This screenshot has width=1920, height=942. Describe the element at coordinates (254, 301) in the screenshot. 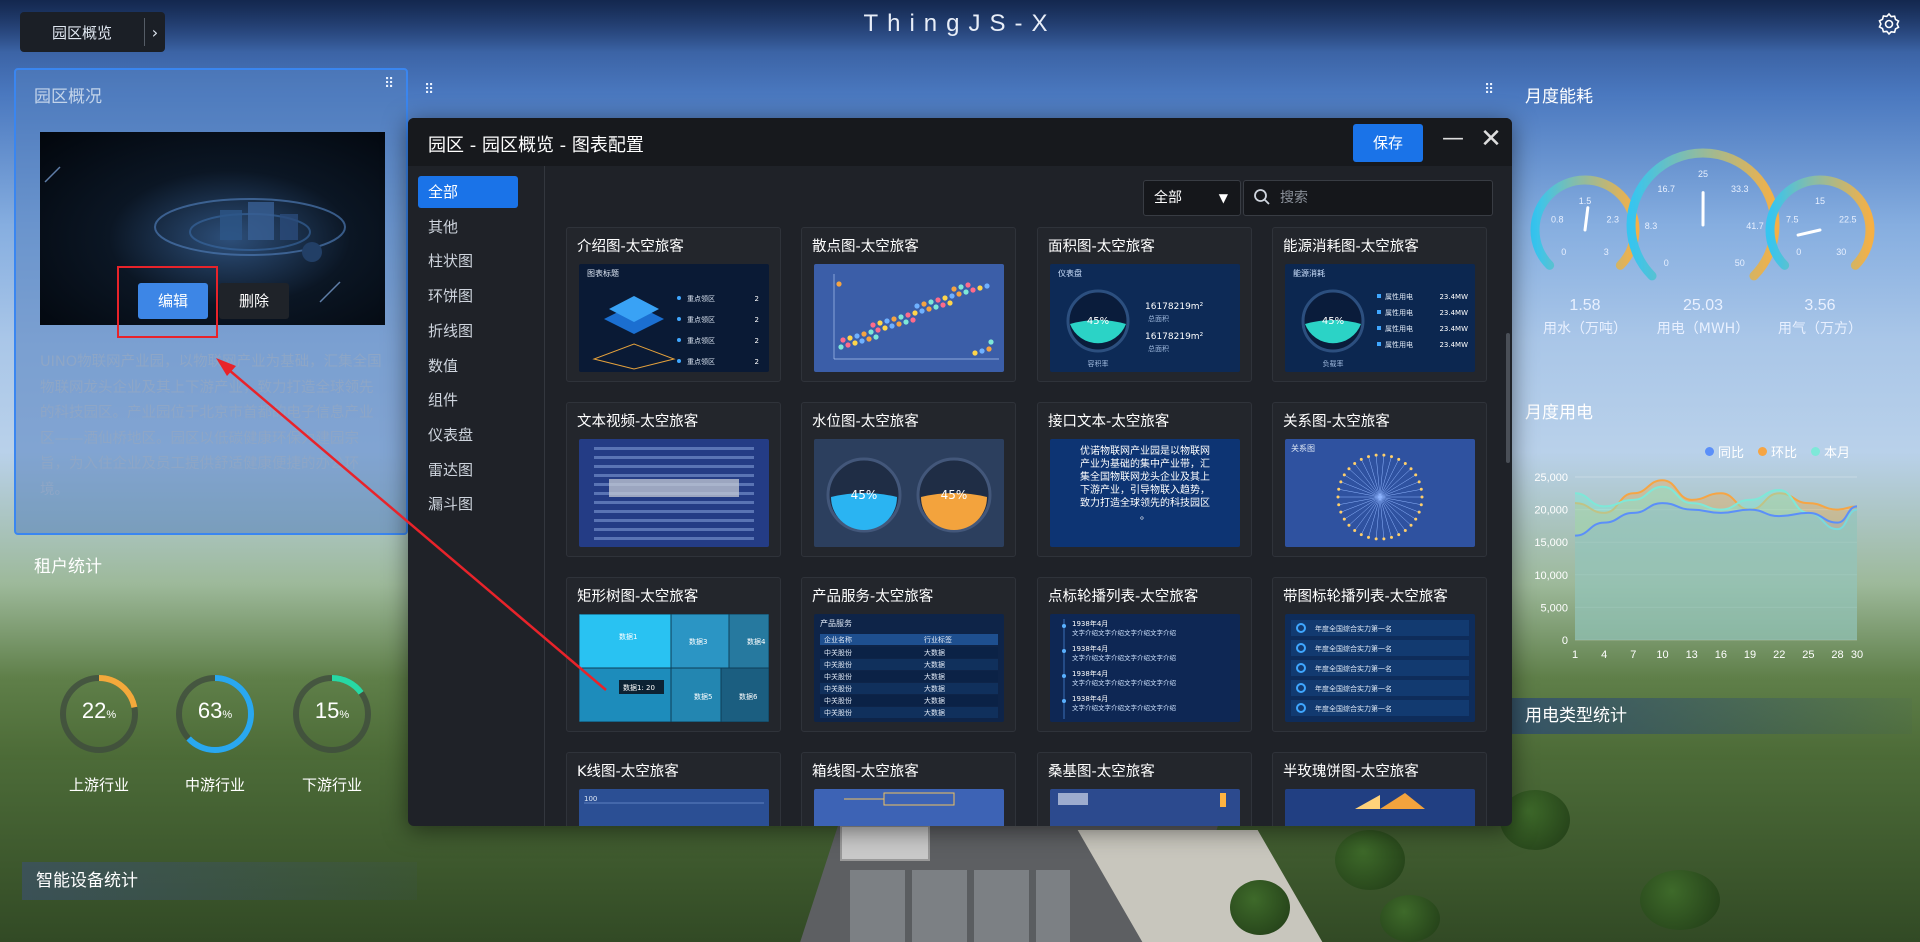

I see `delete-button: 删除` at that location.